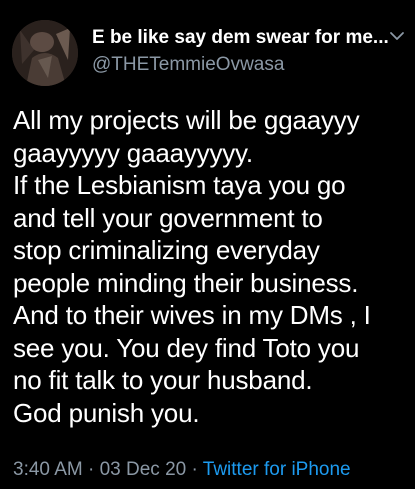  Describe the element at coordinates (179, 185) in the screenshot. I see `tweet-text-line: If the Lesbianism taya you go` at that location.